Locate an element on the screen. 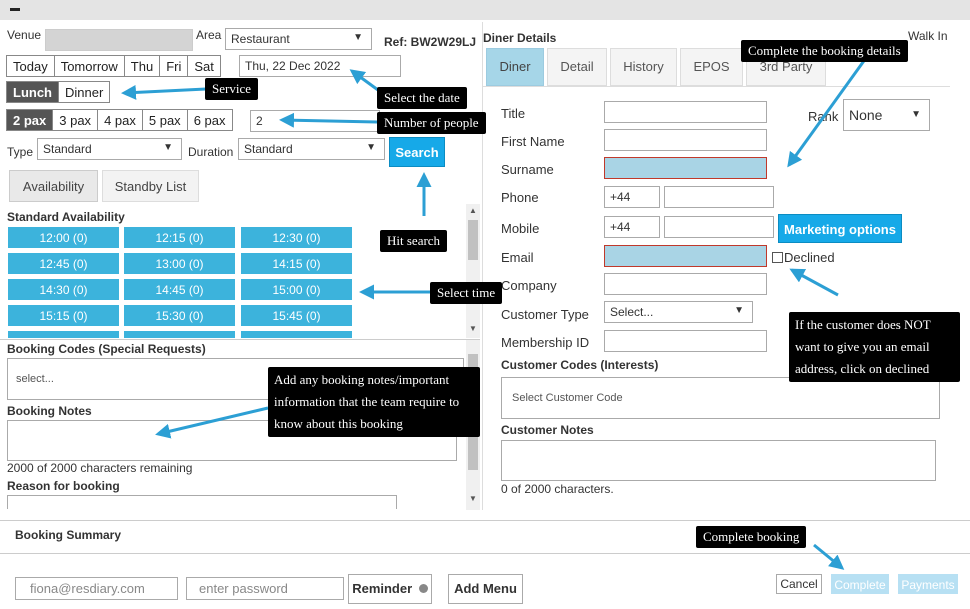  arrow-details is located at coordinates (827, 112).